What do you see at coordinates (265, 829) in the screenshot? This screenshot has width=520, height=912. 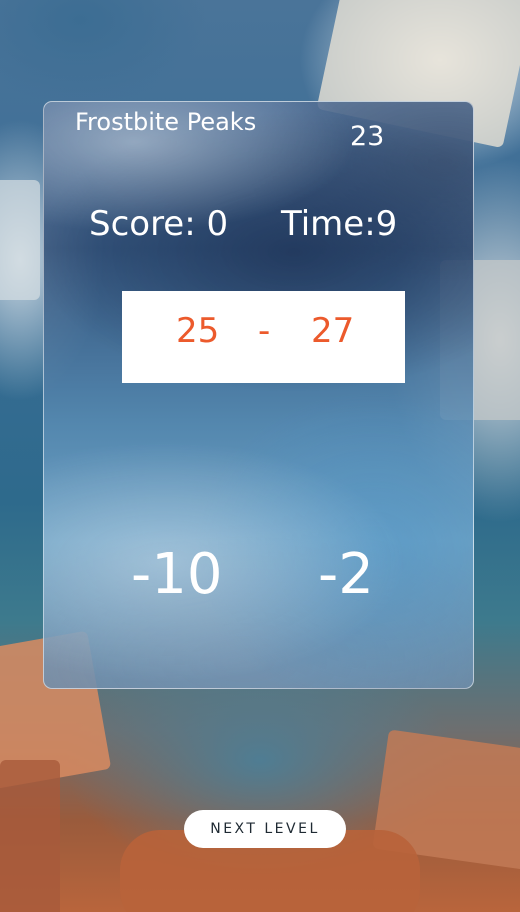 I see `next-level-button: NEXT LEVEL` at bounding box center [265, 829].